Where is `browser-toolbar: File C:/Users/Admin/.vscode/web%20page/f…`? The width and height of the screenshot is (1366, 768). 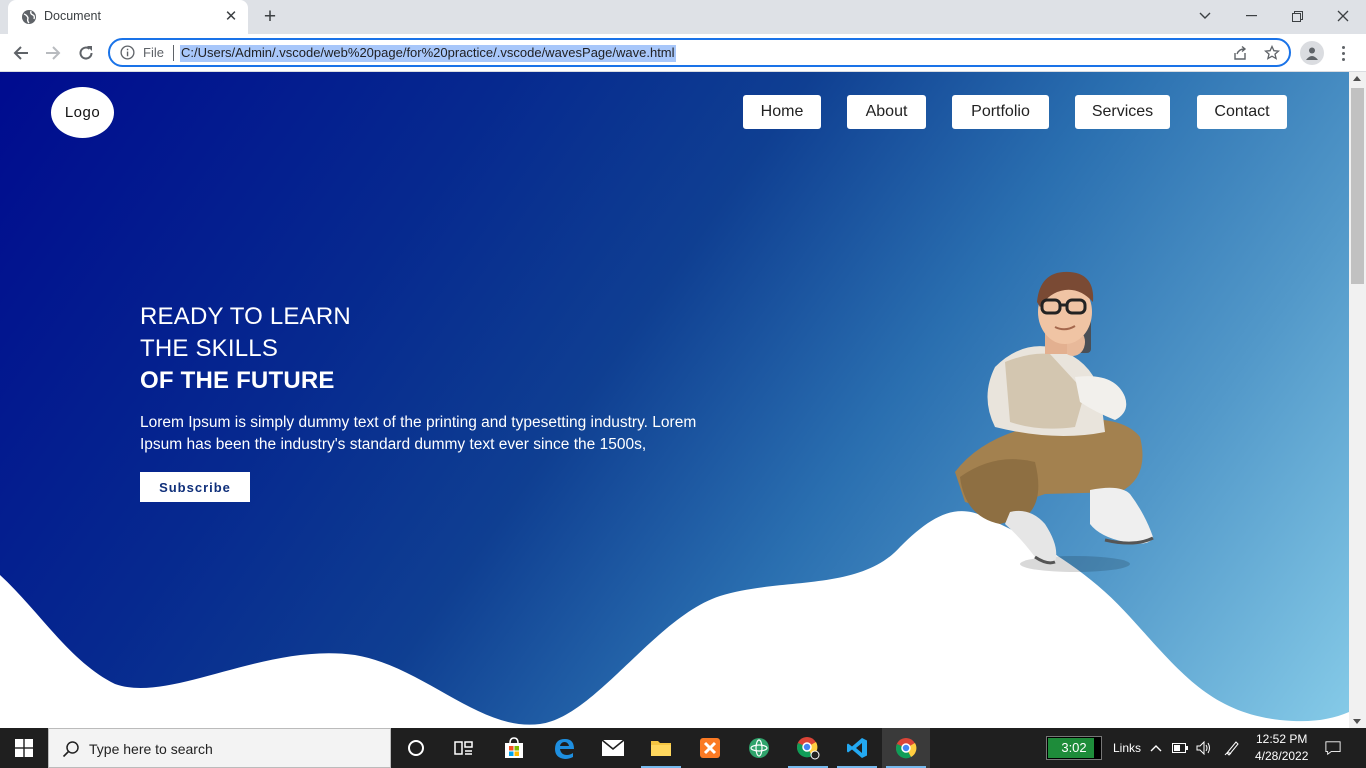 browser-toolbar: File C:/Users/Admin/.vscode/web%20page/f… is located at coordinates (683, 53).